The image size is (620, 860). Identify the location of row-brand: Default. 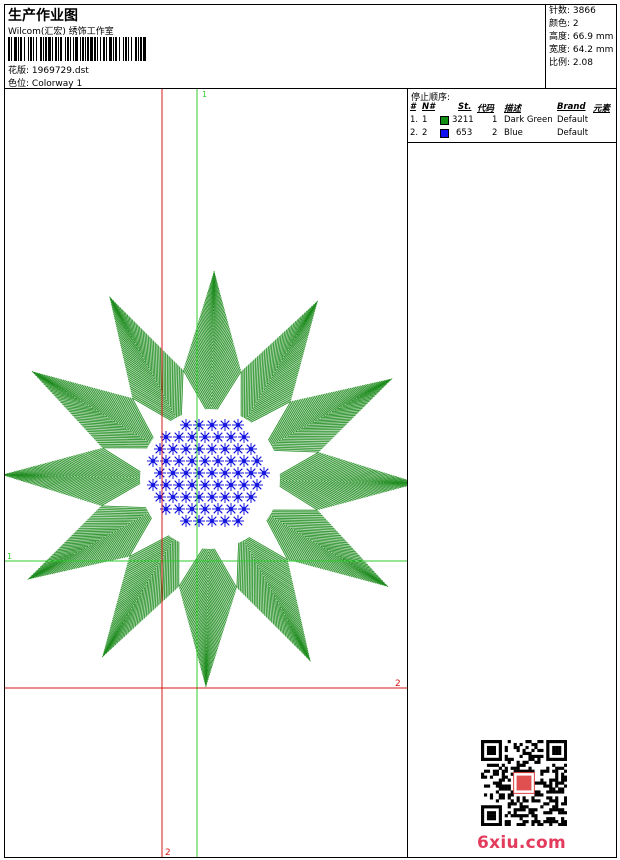
(573, 120).